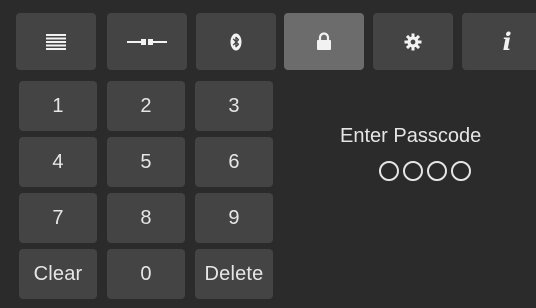  What do you see at coordinates (425, 171) in the screenshot?
I see `passcode-indicator` at bounding box center [425, 171].